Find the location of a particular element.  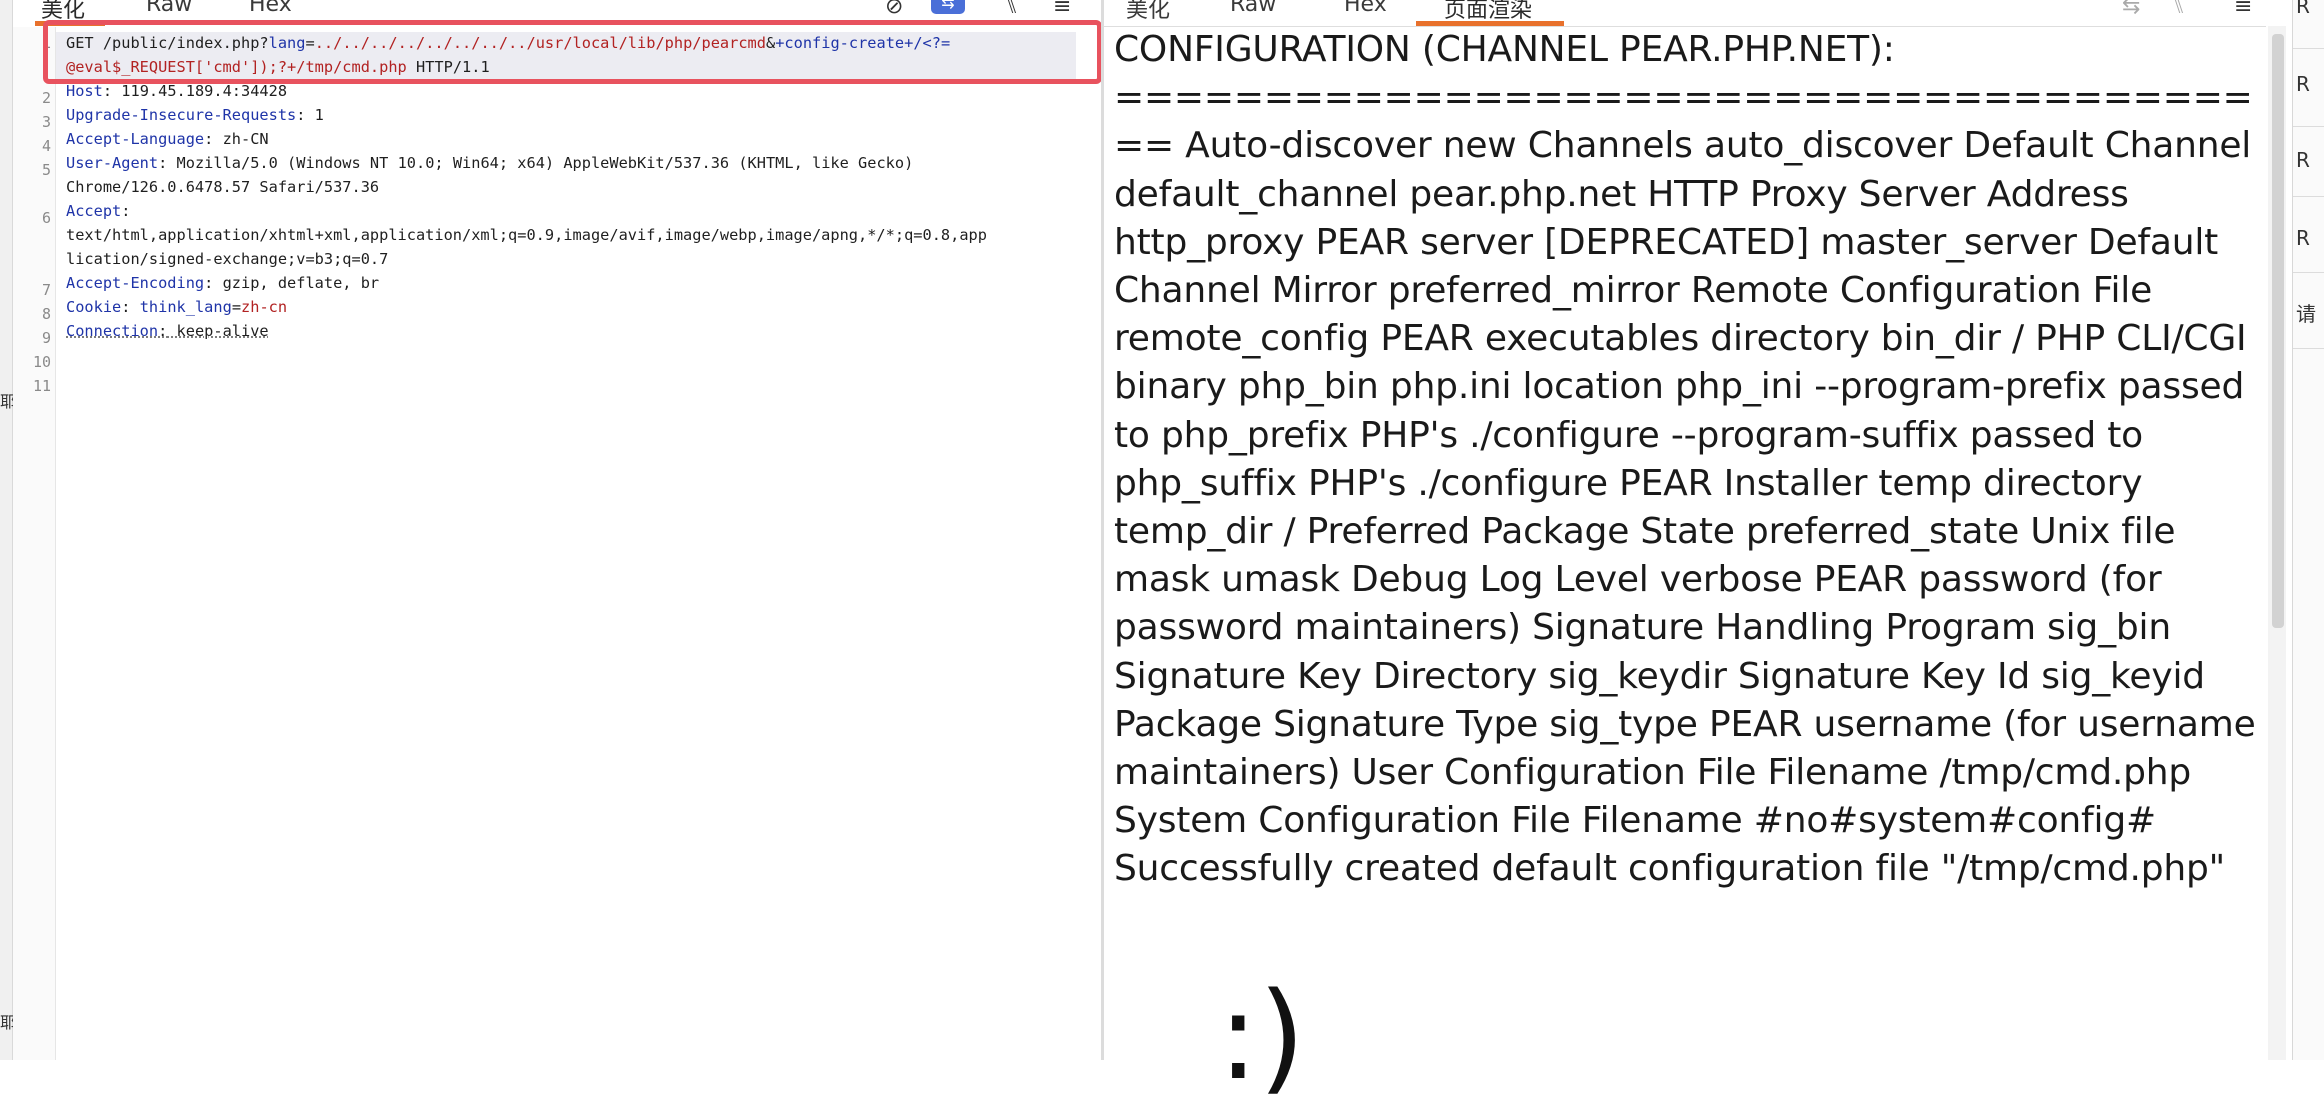

header-name: Accept is located at coordinates (94, 211).